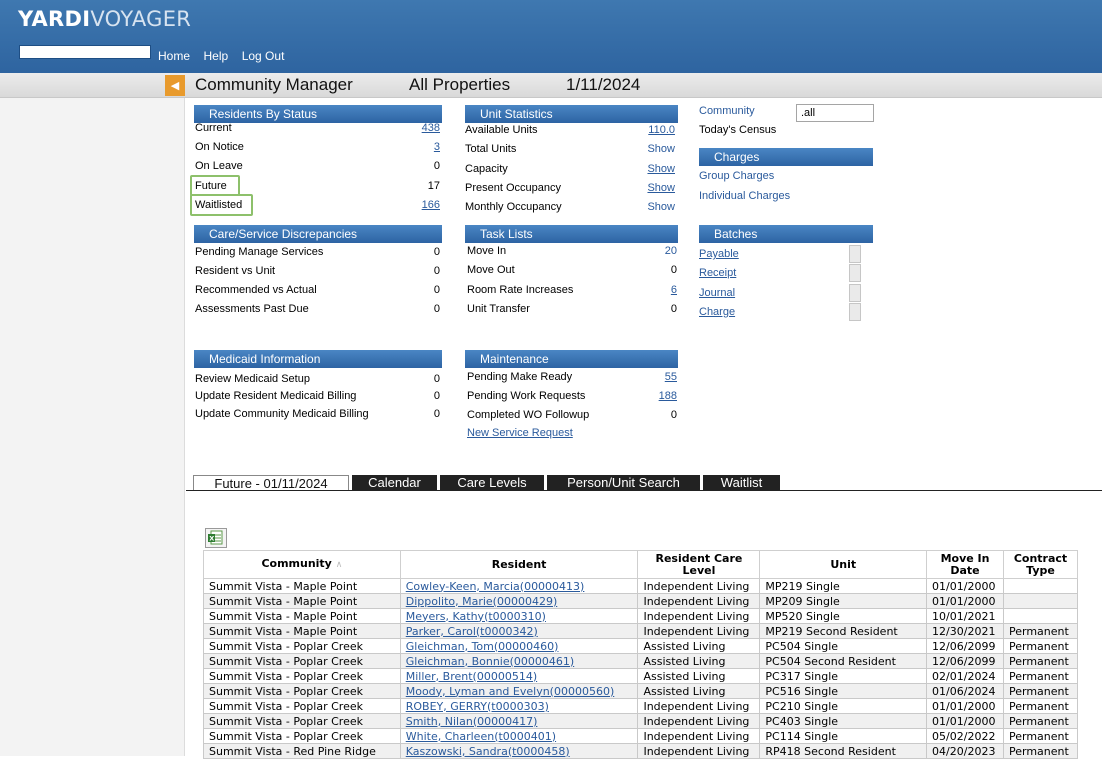 This screenshot has width=1102, height=759. Describe the element at coordinates (394, 483) in the screenshot. I see `tab-calendar: Calendar` at that location.